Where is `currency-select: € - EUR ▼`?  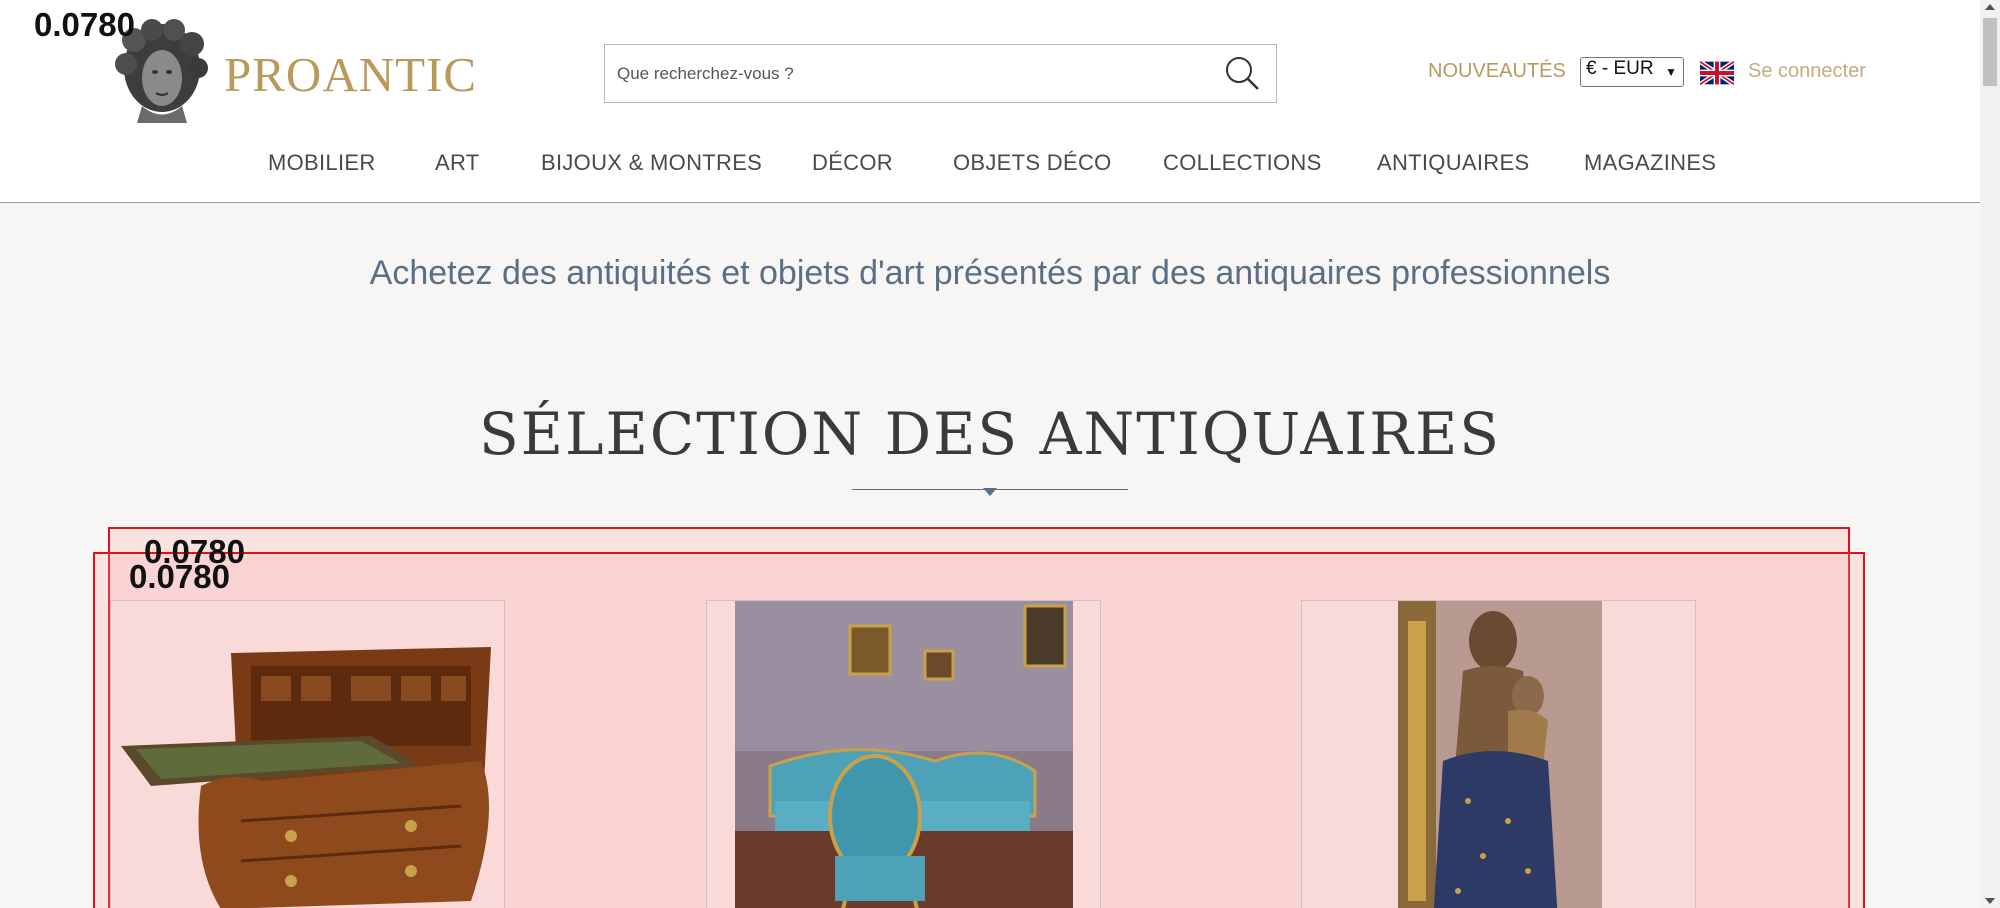 currency-select: € - EUR ▼ is located at coordinates (1632, 72).